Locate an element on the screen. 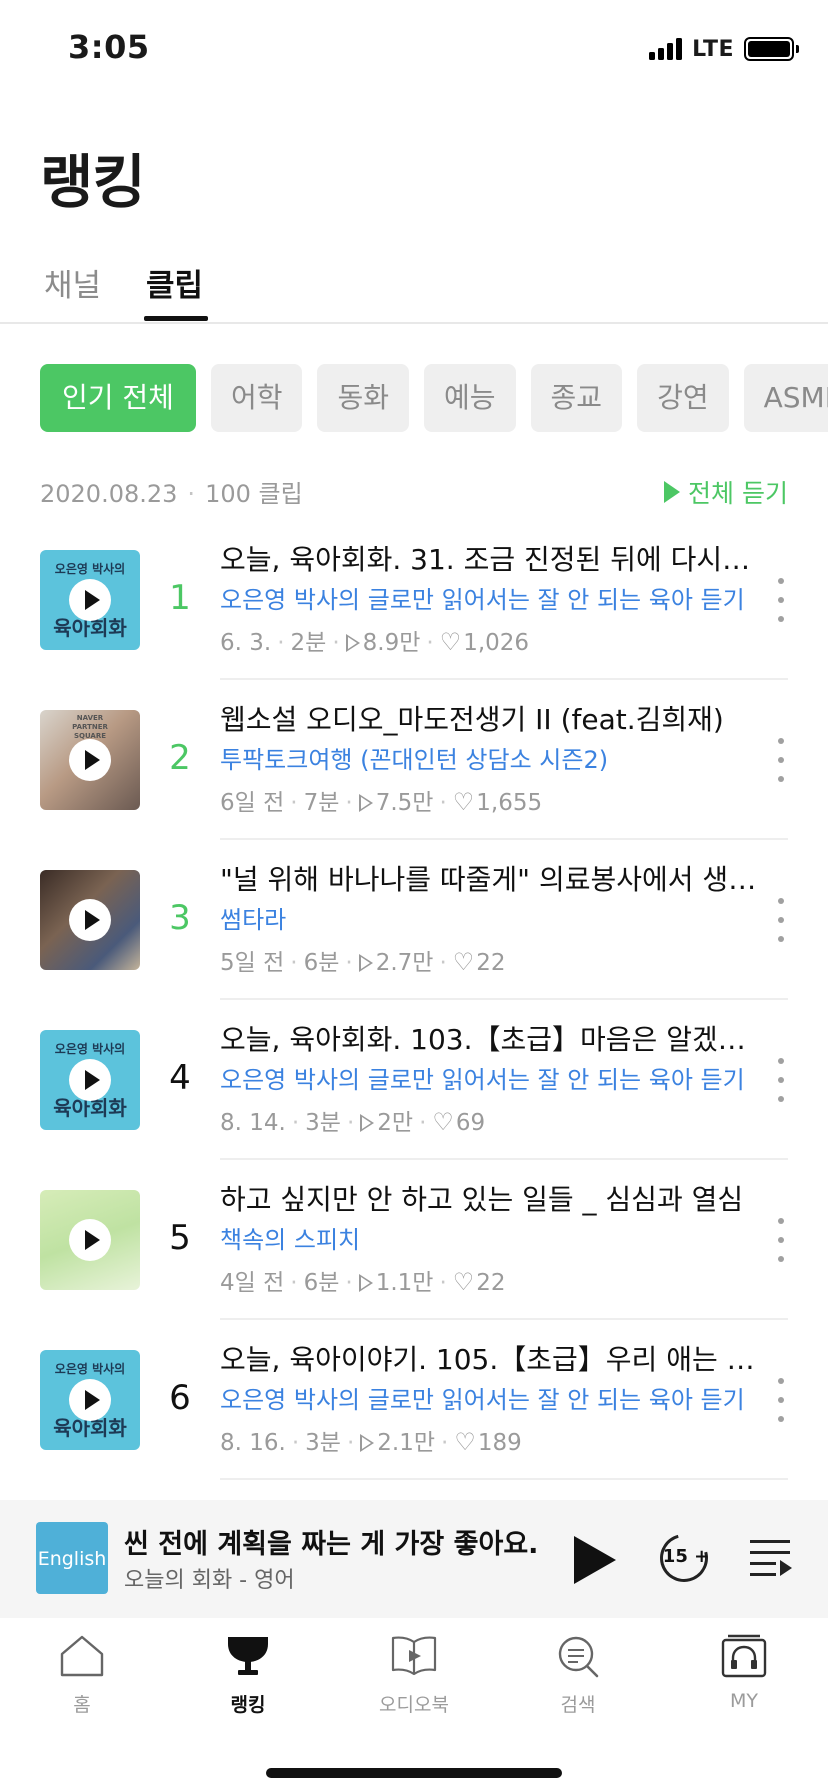 The image size is (828, 1792). clip-title: 하고 싶지만 안 하고 있는 일들 _ 심심과 열심 is located at coordinates (489, 1200).